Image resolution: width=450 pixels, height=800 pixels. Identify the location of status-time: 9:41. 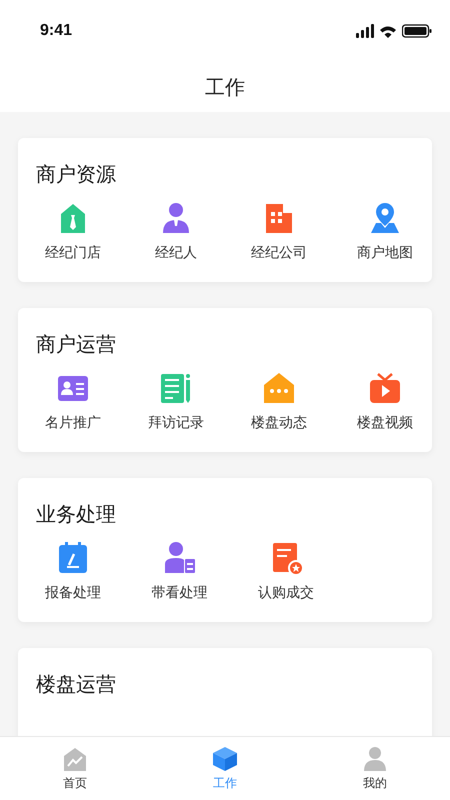
(56, 31).